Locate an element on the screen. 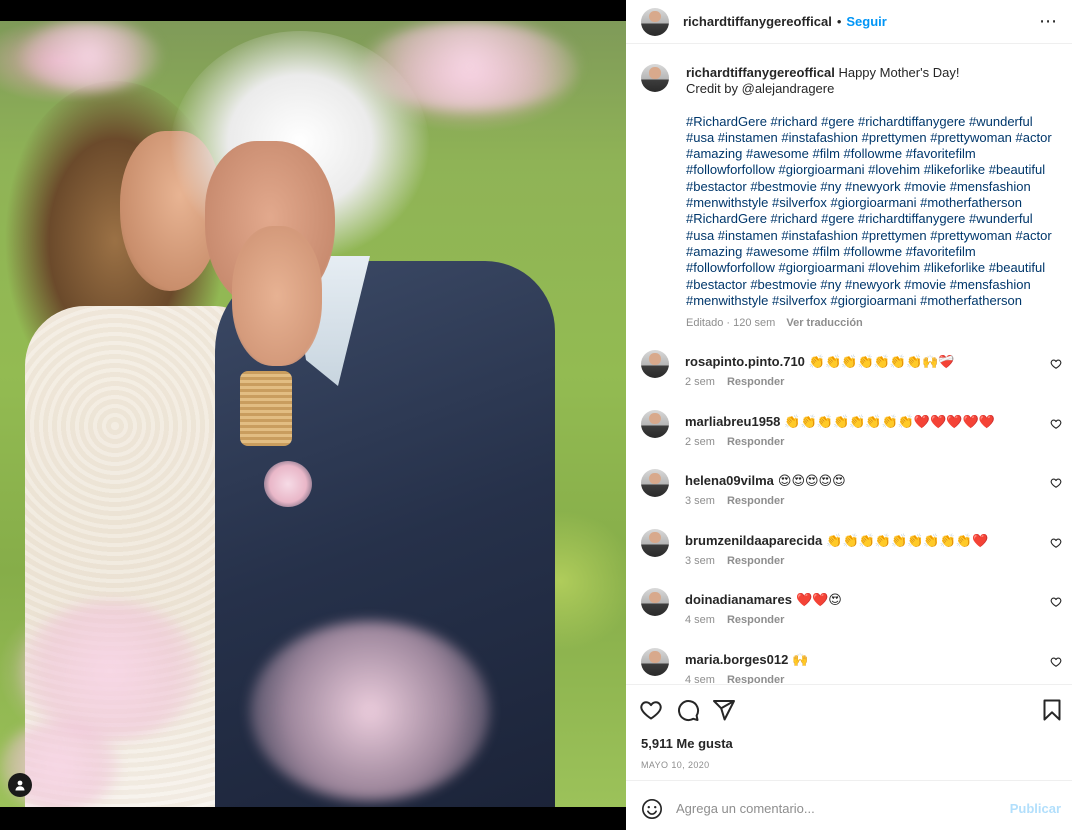 This screenshot has width=1072, height=830. comment-input is located at coordinates (836, 808).